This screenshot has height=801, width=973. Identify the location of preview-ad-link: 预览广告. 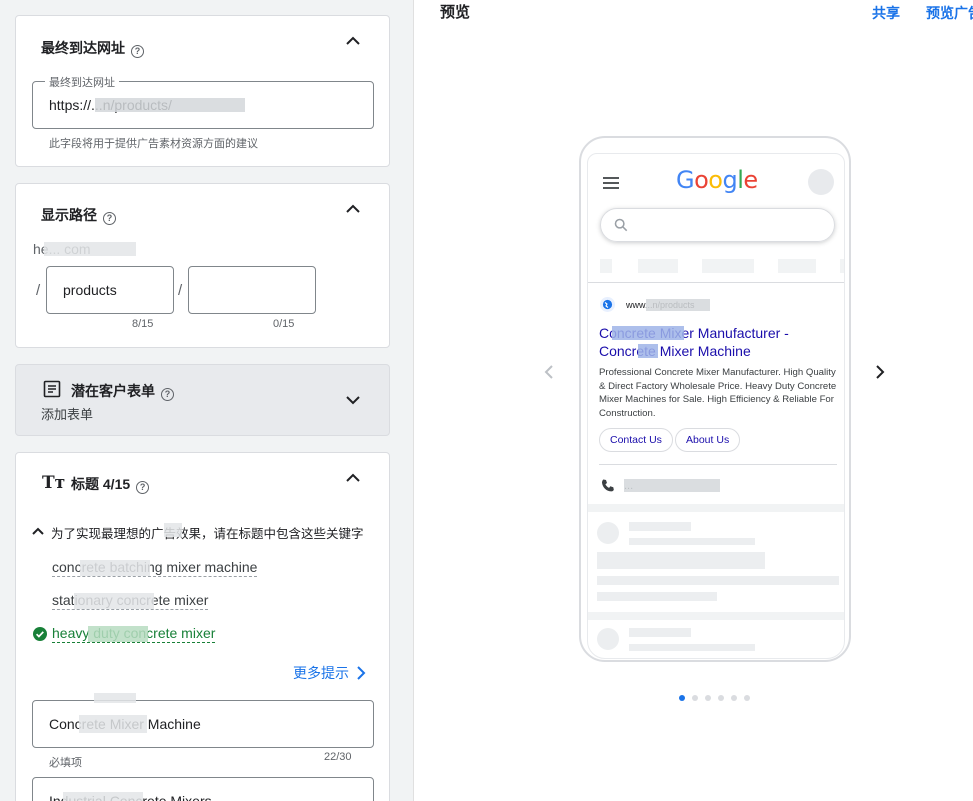
(949, 13).